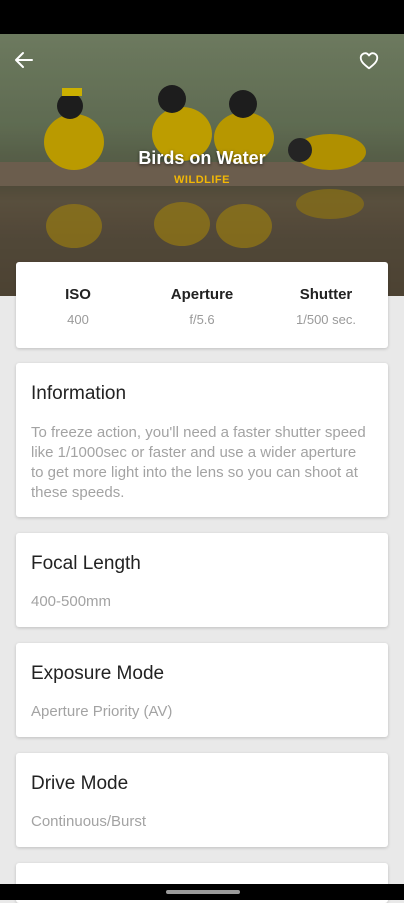  I want to click on iso-value: 400, so click(78, 319).